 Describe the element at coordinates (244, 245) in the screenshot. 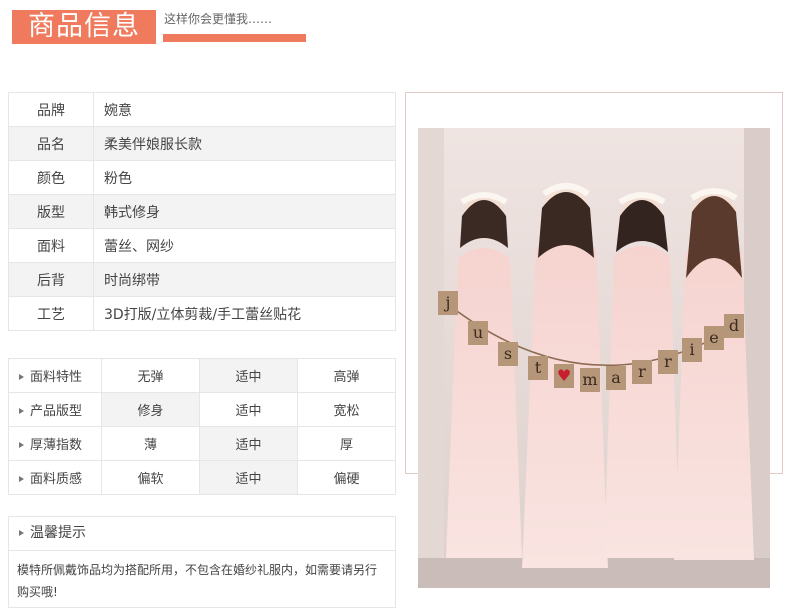

I see `spec-value: 蕾丝、网纱` at that location.